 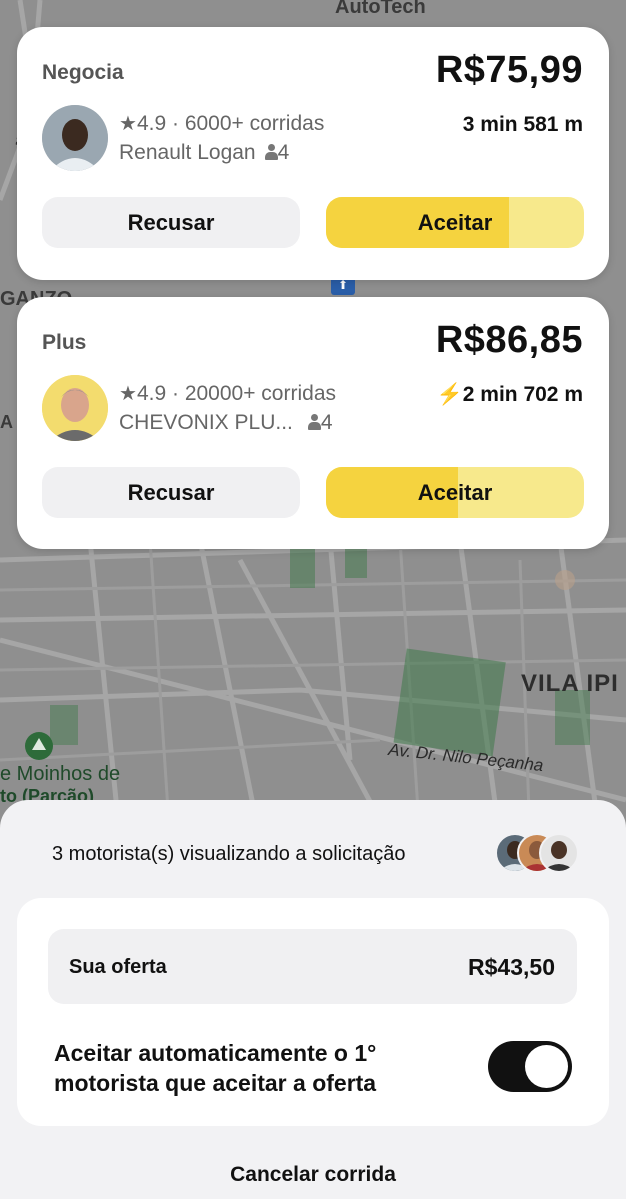 What do you see at coordinates (64, 342) in the screenshot?
I see `ride-category: Plus` at bounding box center [64, 342].